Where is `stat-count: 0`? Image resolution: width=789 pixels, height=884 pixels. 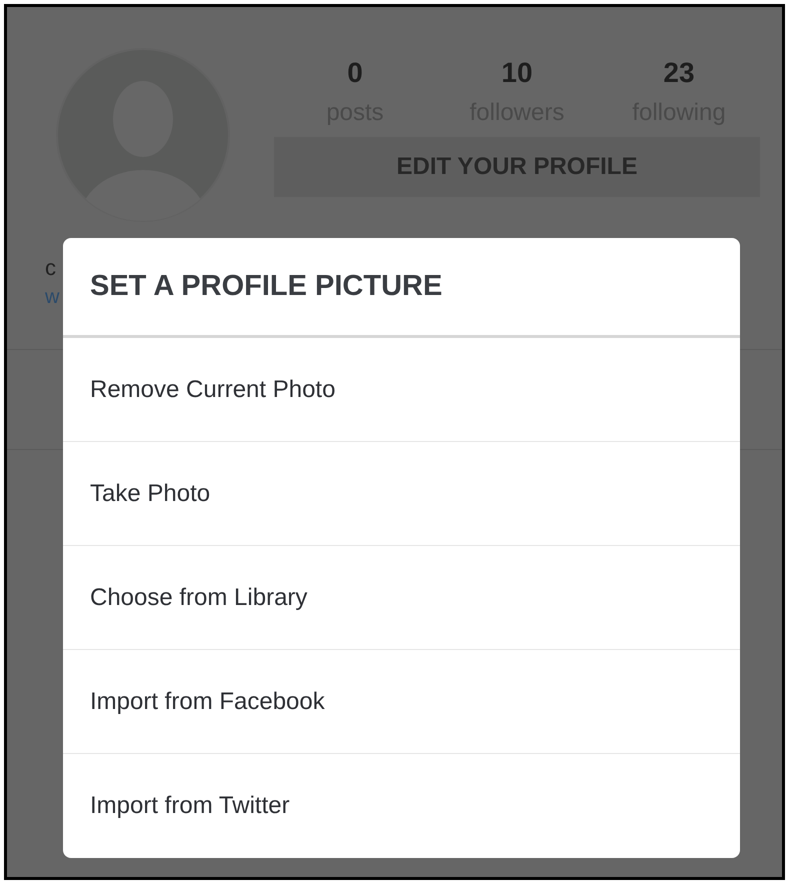
stat-count: 0 is located at coordinates (355, 73).